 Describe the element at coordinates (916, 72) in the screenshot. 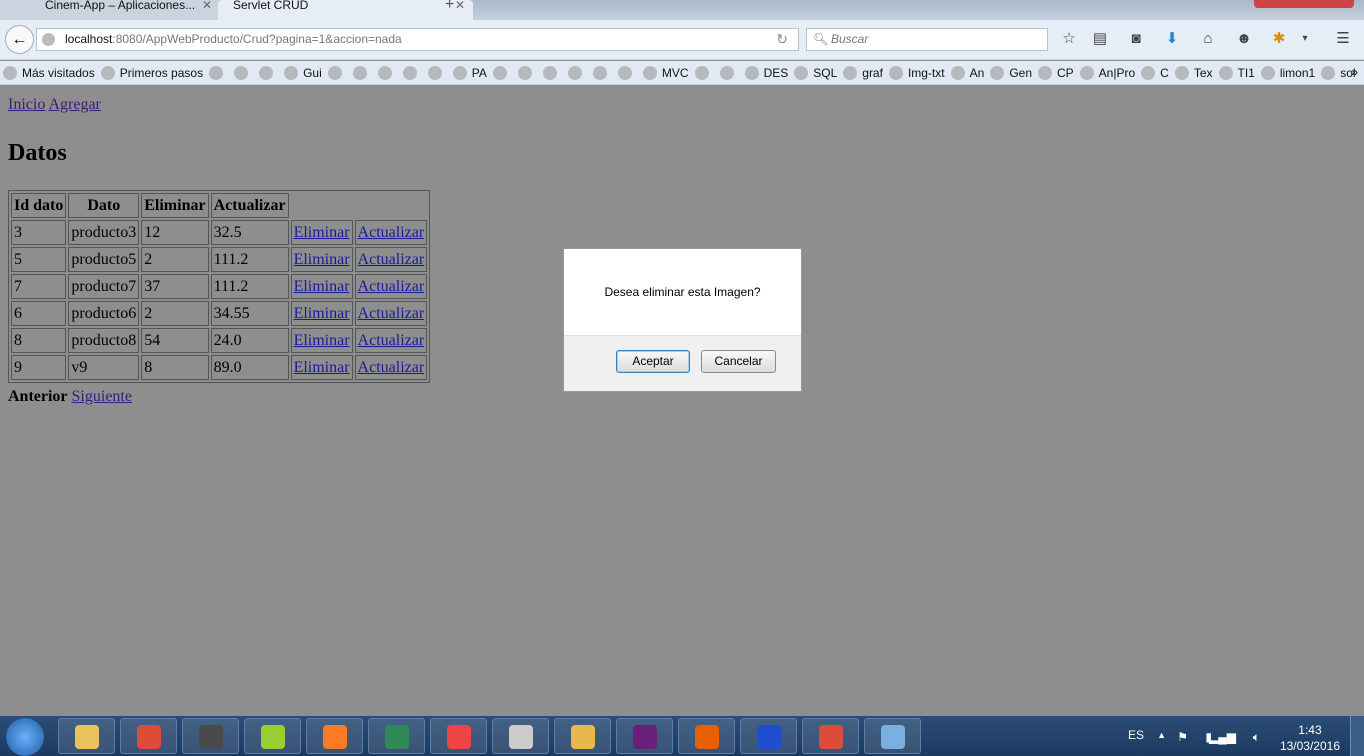

I see `bookmark-item: Img-txt` at that location.